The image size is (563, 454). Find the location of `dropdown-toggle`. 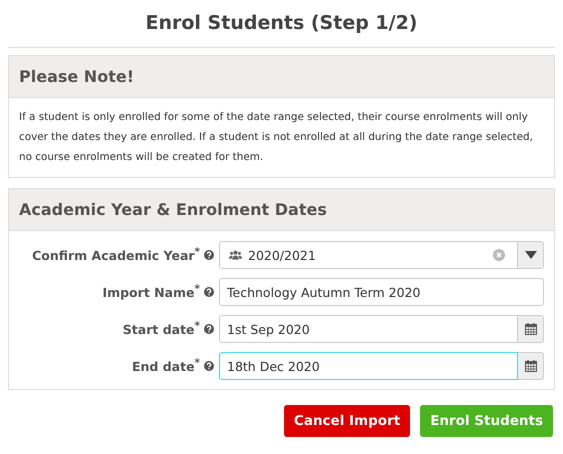

dropdown-toggle is located at coordinates (530, 255).